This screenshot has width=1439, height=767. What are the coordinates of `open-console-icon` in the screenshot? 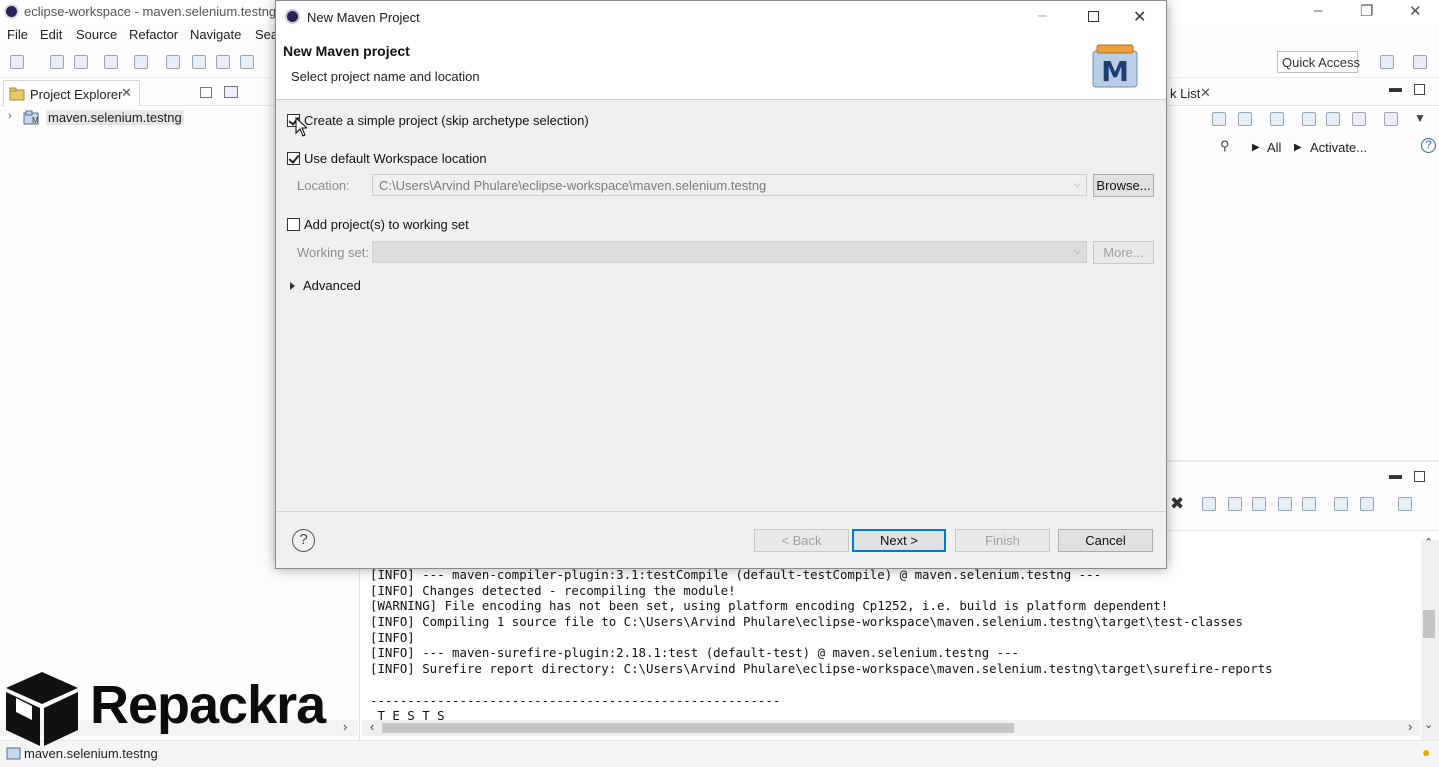 It's located at (1405, 504).